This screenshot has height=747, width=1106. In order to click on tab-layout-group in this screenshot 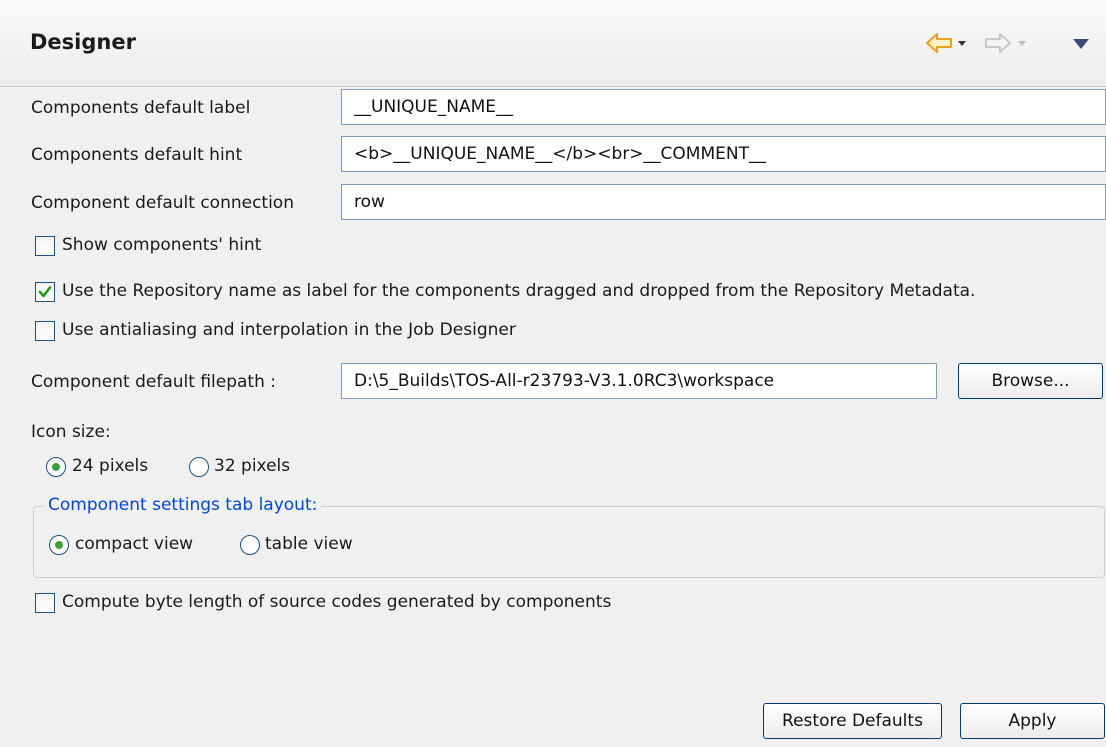, I will do `click(569, 542)`.